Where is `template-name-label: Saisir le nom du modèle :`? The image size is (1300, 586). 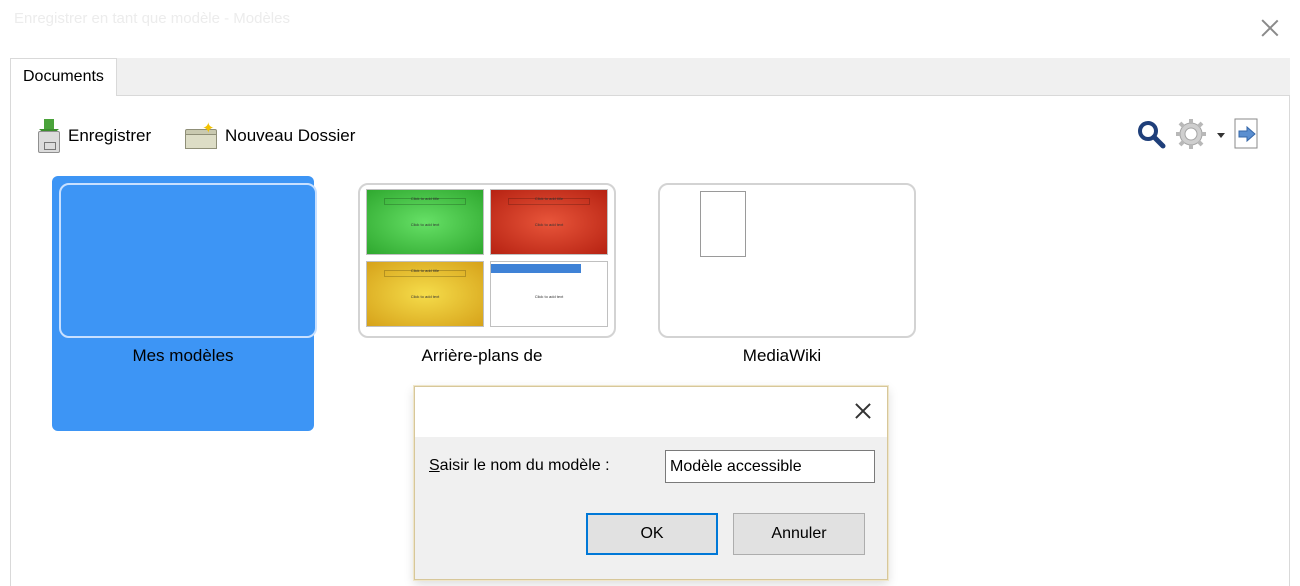 template-name-label: Saisir le nom du modèle : is located at coordinates (519, 465).